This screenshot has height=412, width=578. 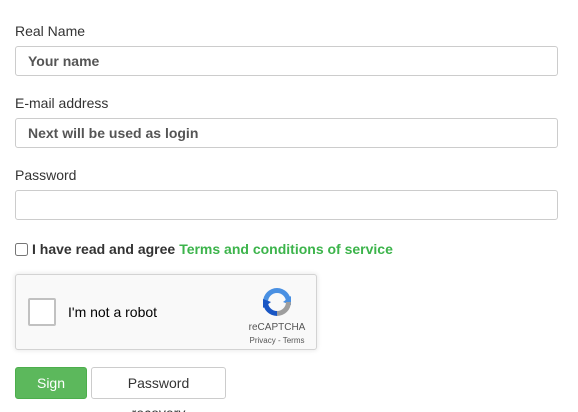 What do you see at coordinates (62, 103) in the screenshot?
I see `email-label: E-mail address` at bounding box center [62, 103].